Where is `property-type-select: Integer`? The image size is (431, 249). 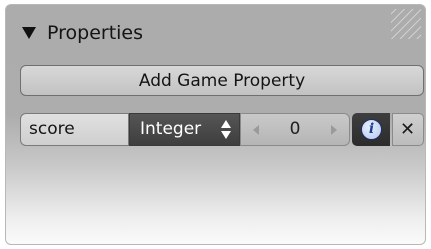 property-type-select: Integer is located at coordinates (184, 129).